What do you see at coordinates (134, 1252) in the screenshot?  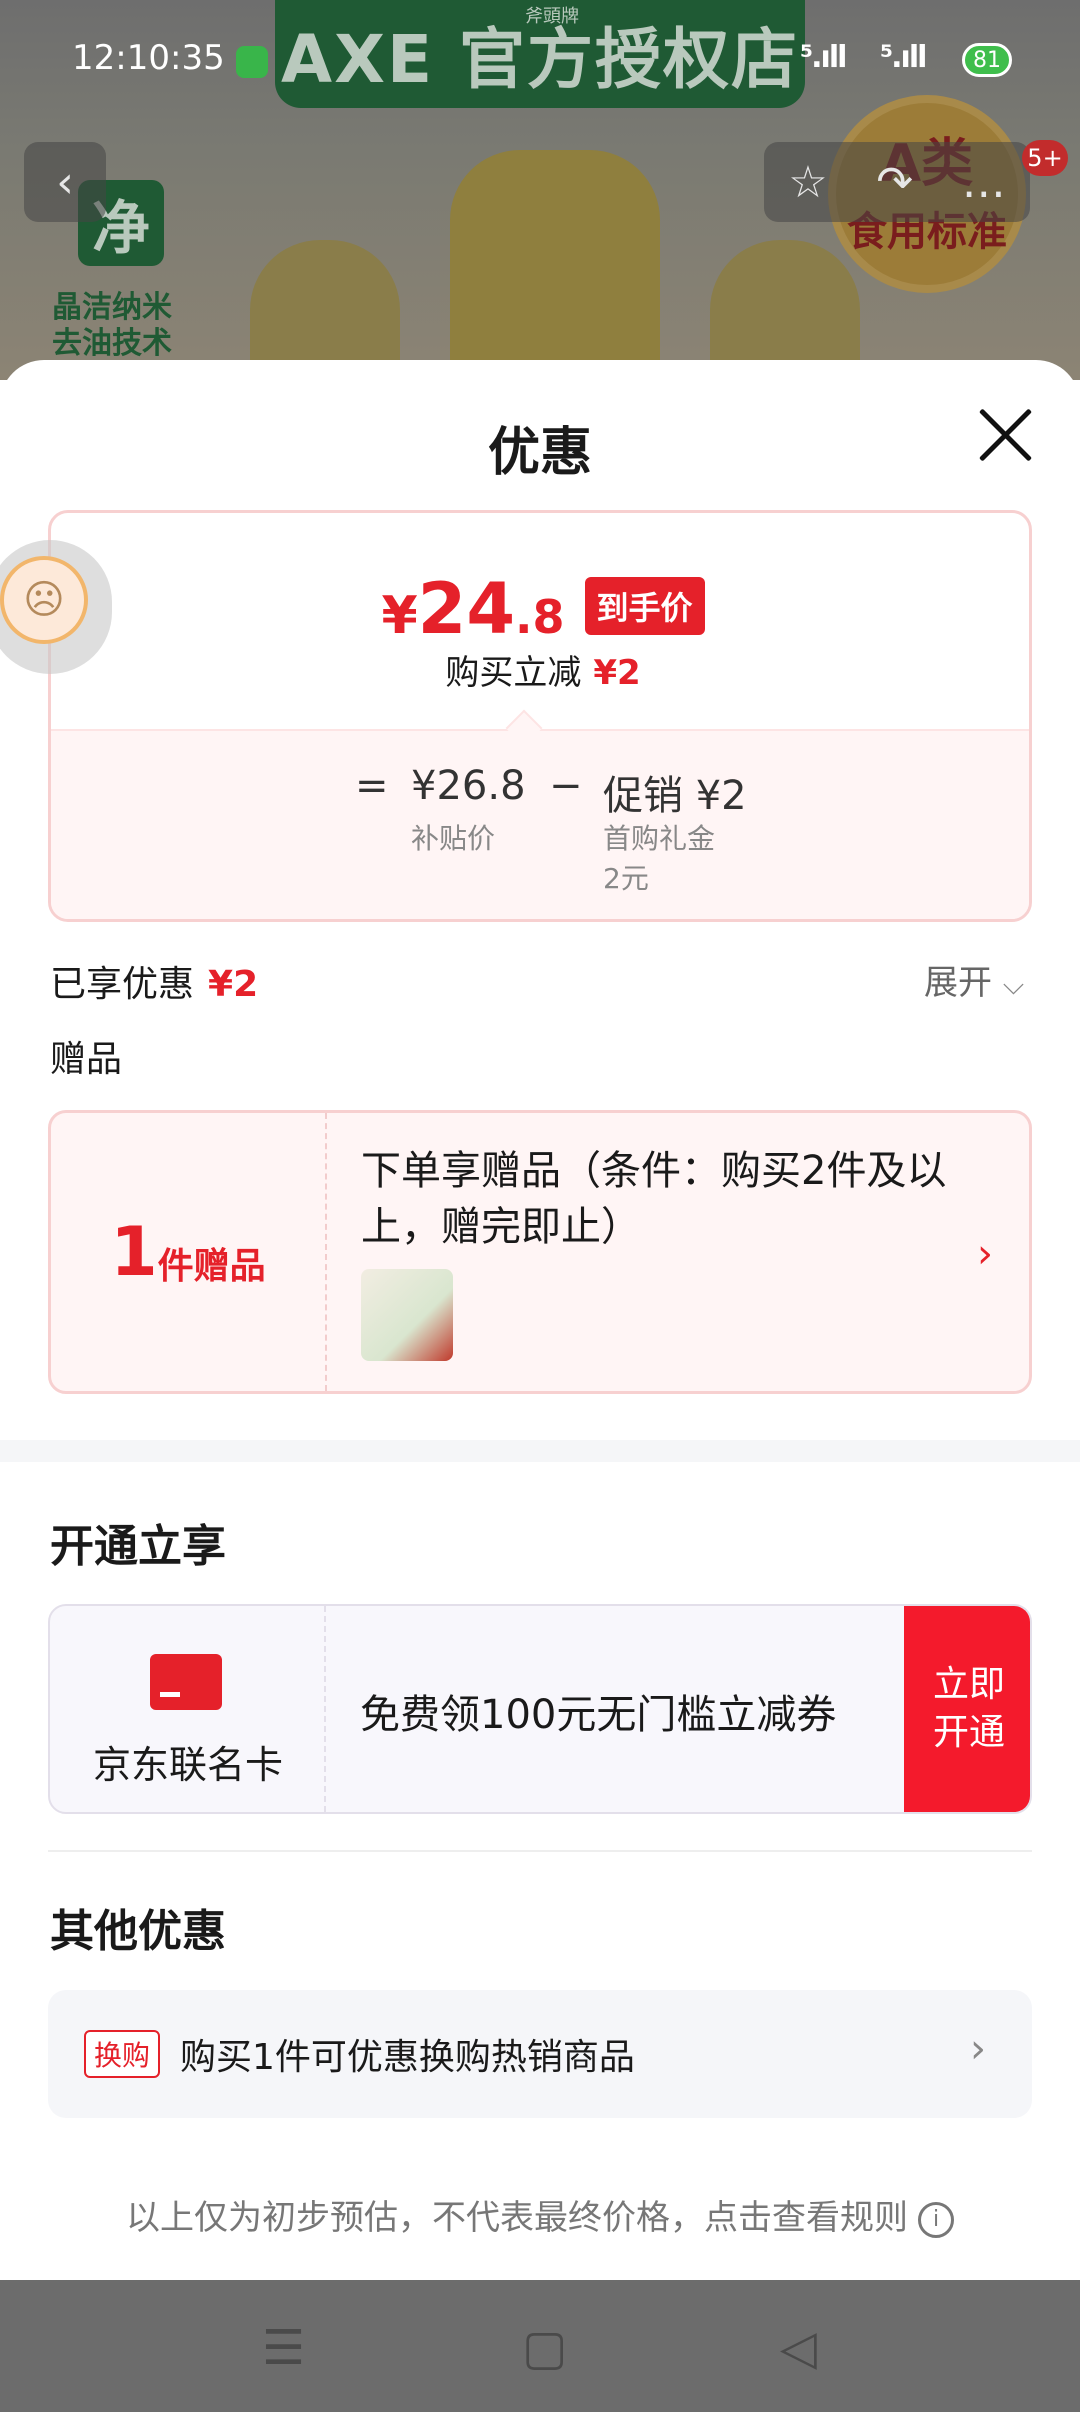 I see `gift-count-number: 1` at bounding box center [134, 1252].